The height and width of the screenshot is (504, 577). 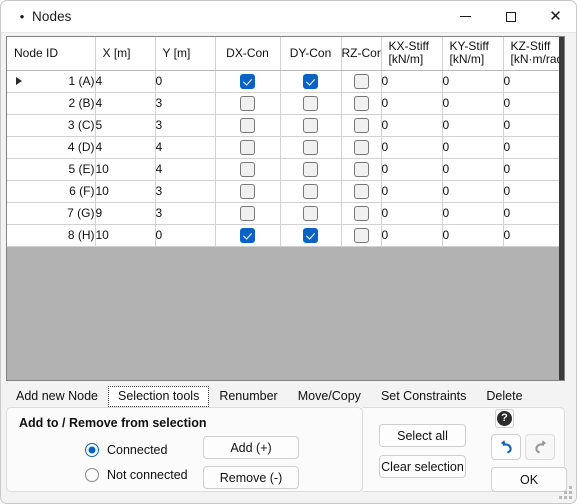 What do you see at coordinates (504, 396) in the screenshot?
I see `tab-delete: Delete` at bounding box center [504, 396].